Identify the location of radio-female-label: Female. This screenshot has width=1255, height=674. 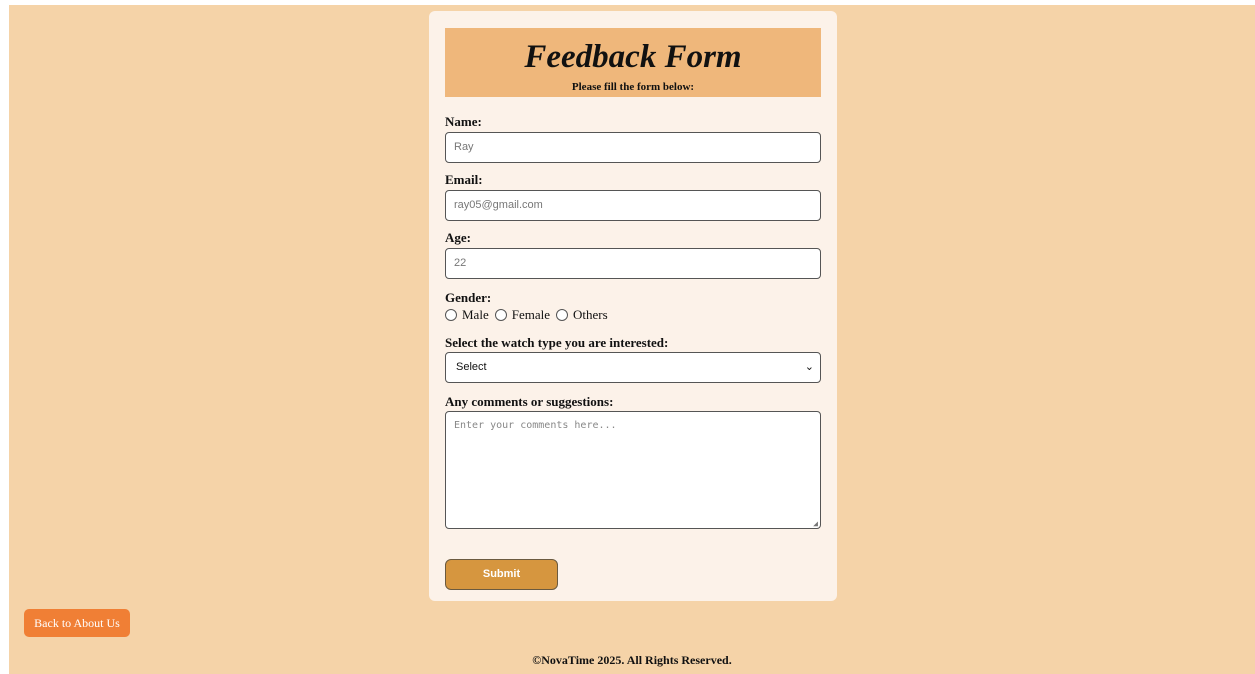
(531, 315).